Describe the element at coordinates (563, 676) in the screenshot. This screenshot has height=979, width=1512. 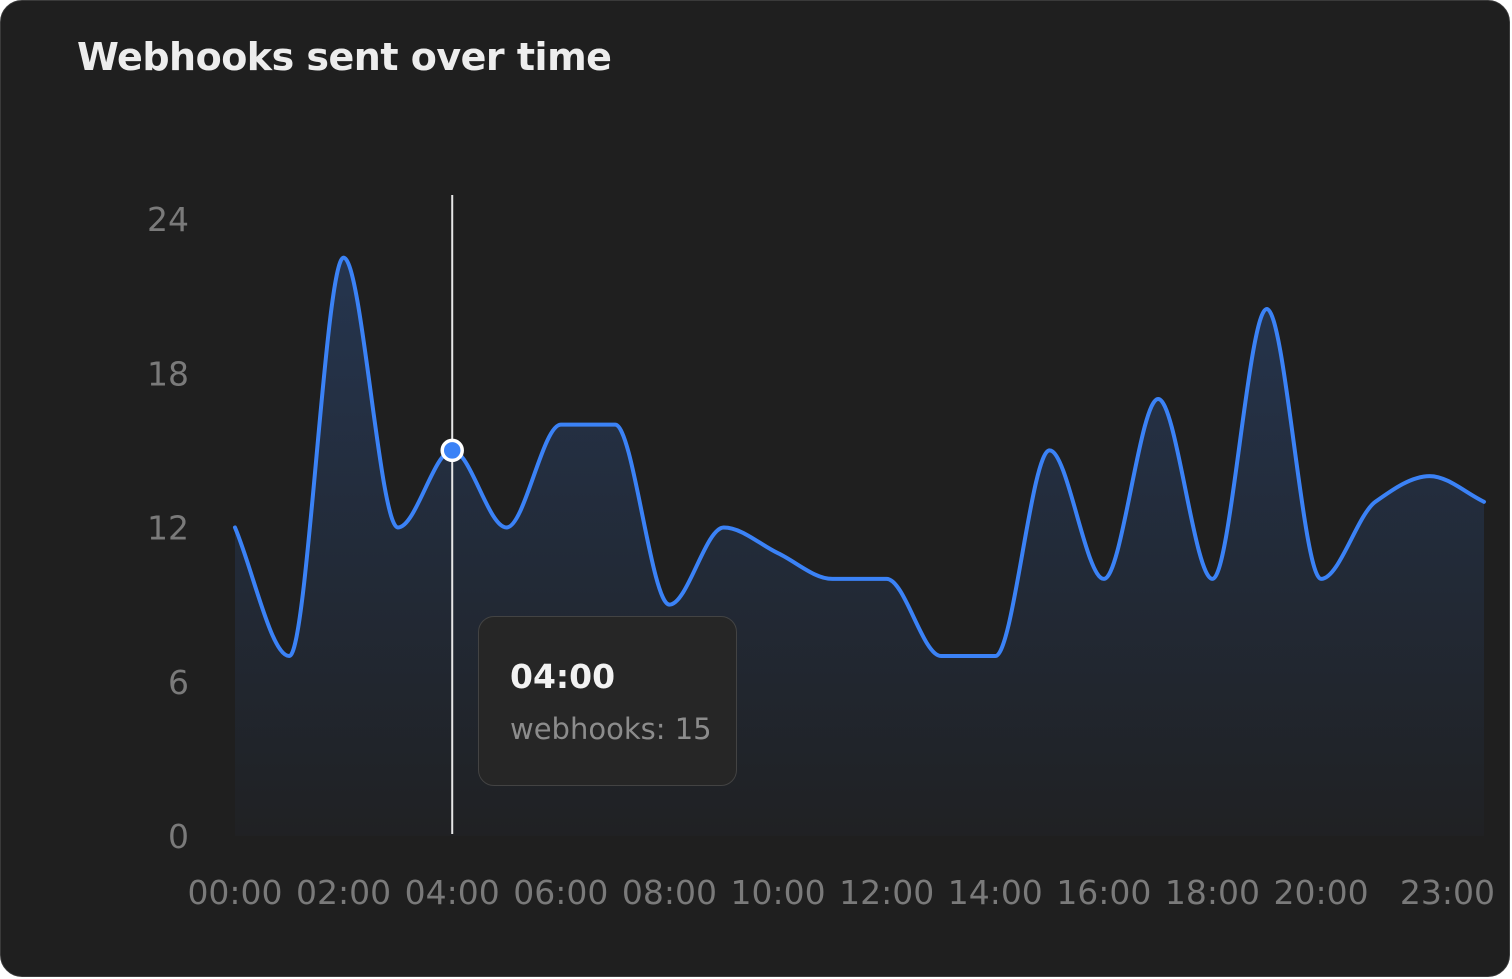
I see `tooltip-title: 04:00` at that location.